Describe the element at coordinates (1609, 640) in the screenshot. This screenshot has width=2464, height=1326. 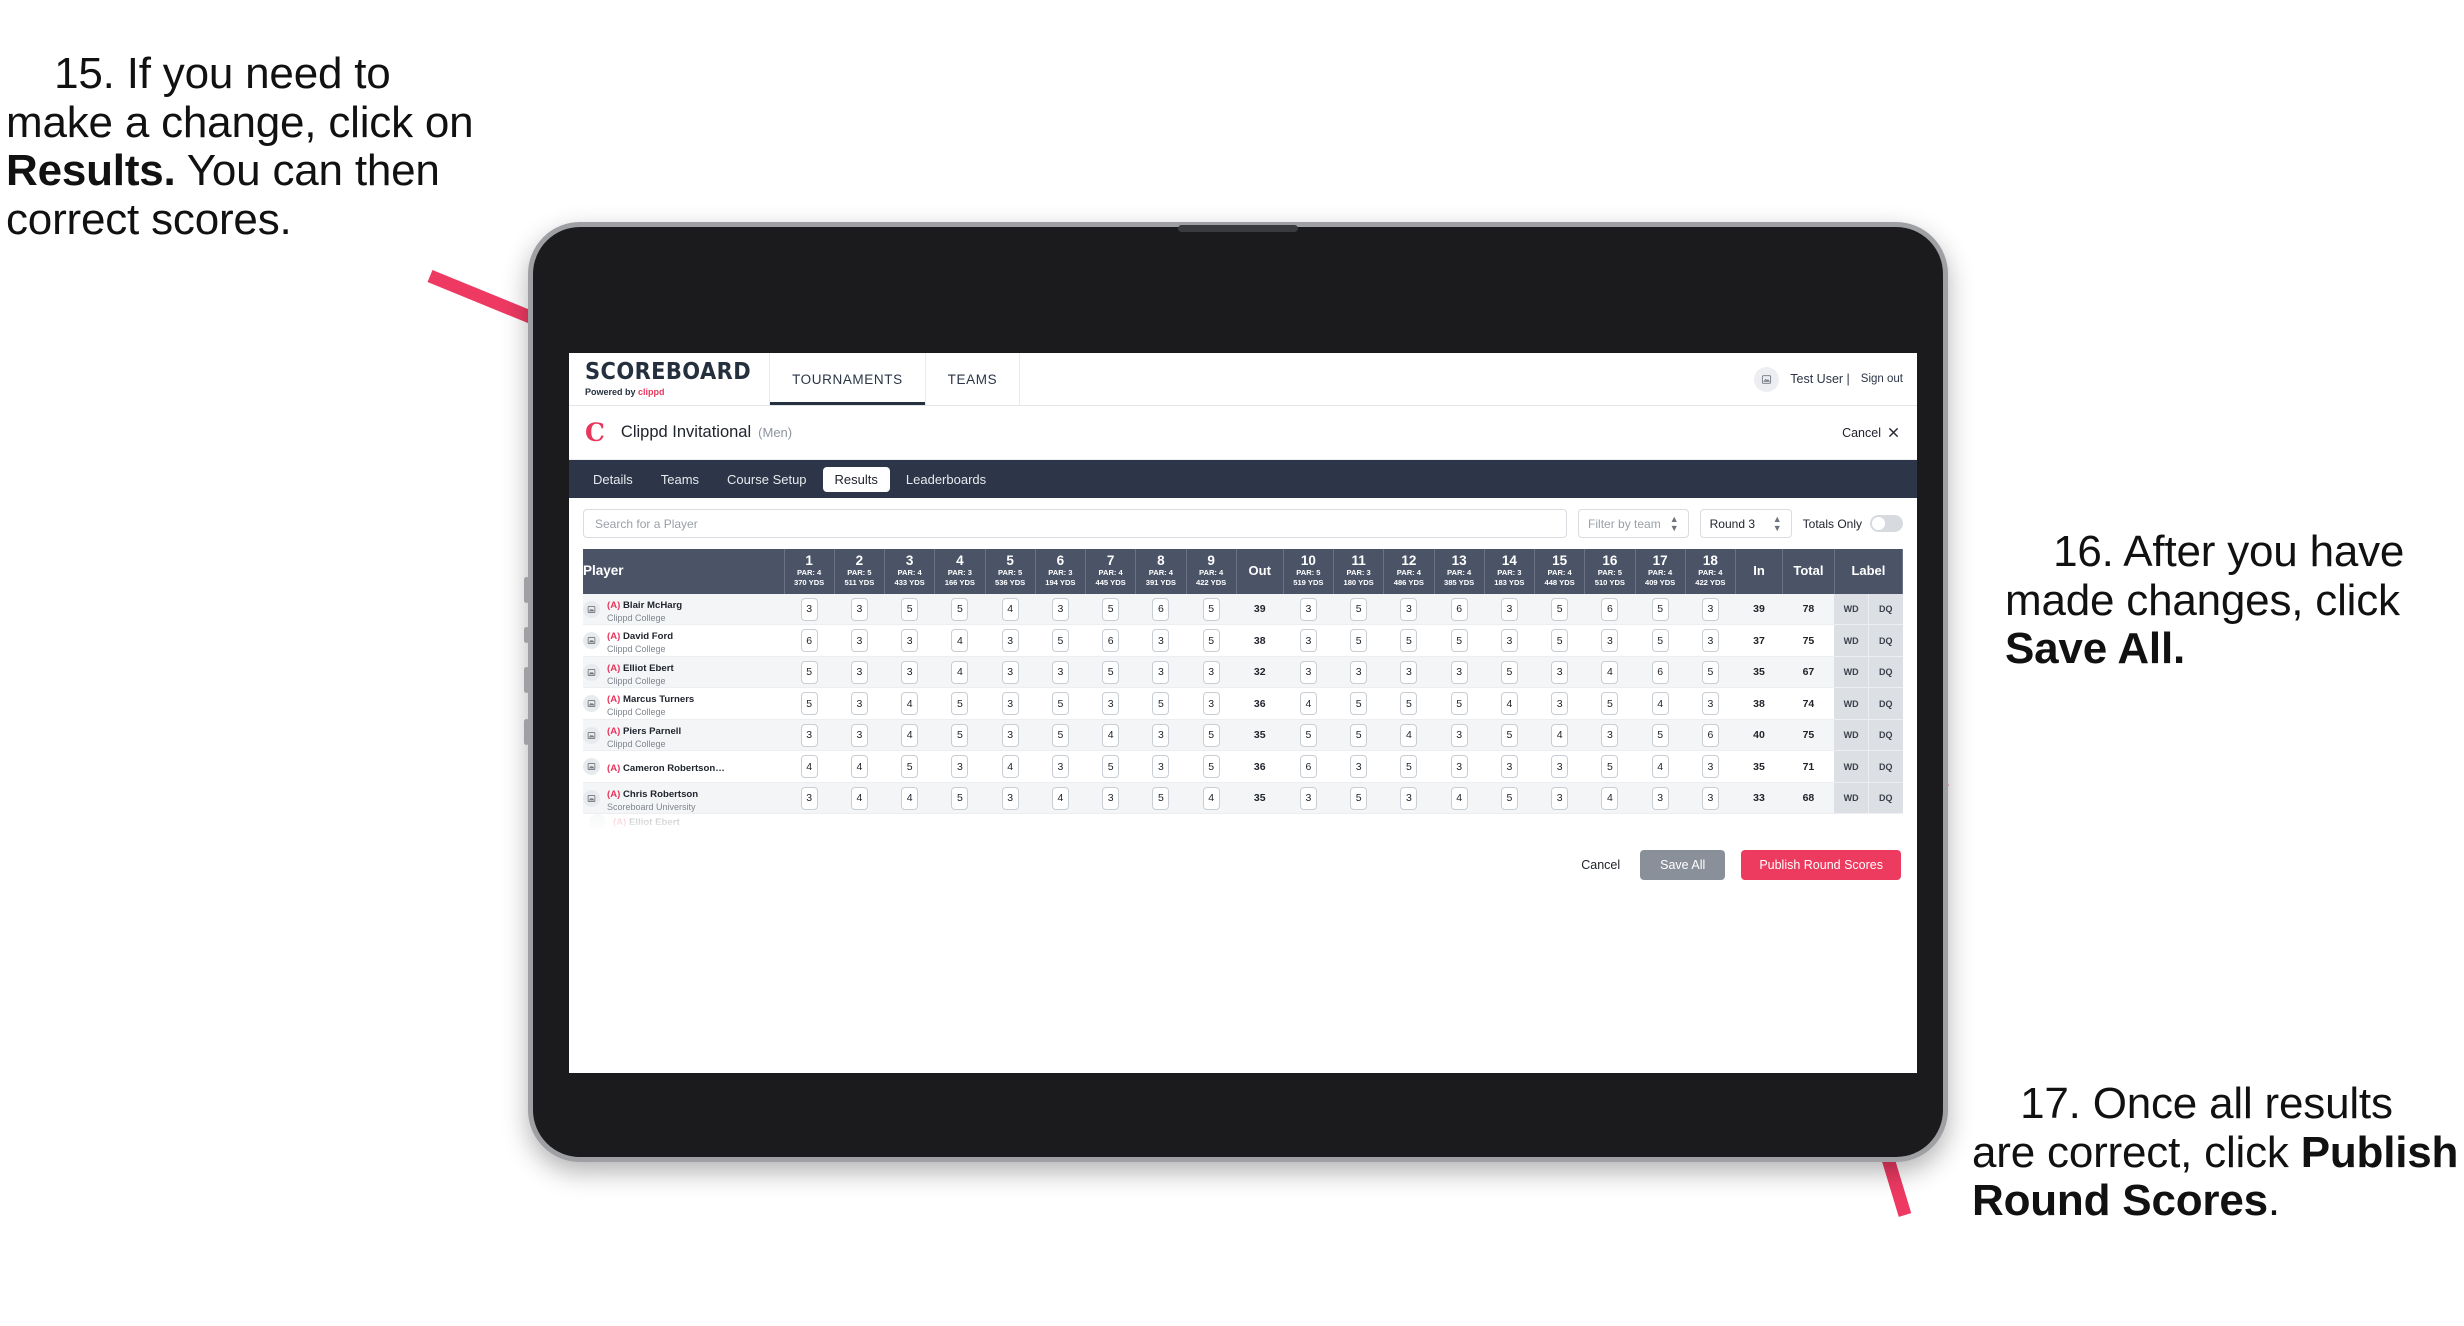
I see `score-input-hole-16: 3` at that location.